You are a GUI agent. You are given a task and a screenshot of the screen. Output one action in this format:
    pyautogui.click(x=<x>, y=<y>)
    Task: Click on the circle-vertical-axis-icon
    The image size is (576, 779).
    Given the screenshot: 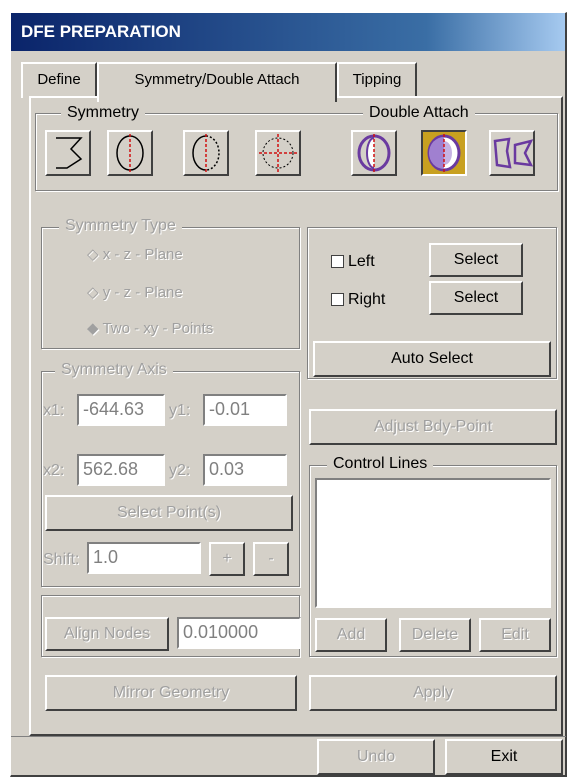 What is the action you would take?
    pyautogui.click(x=130, y=153)
    